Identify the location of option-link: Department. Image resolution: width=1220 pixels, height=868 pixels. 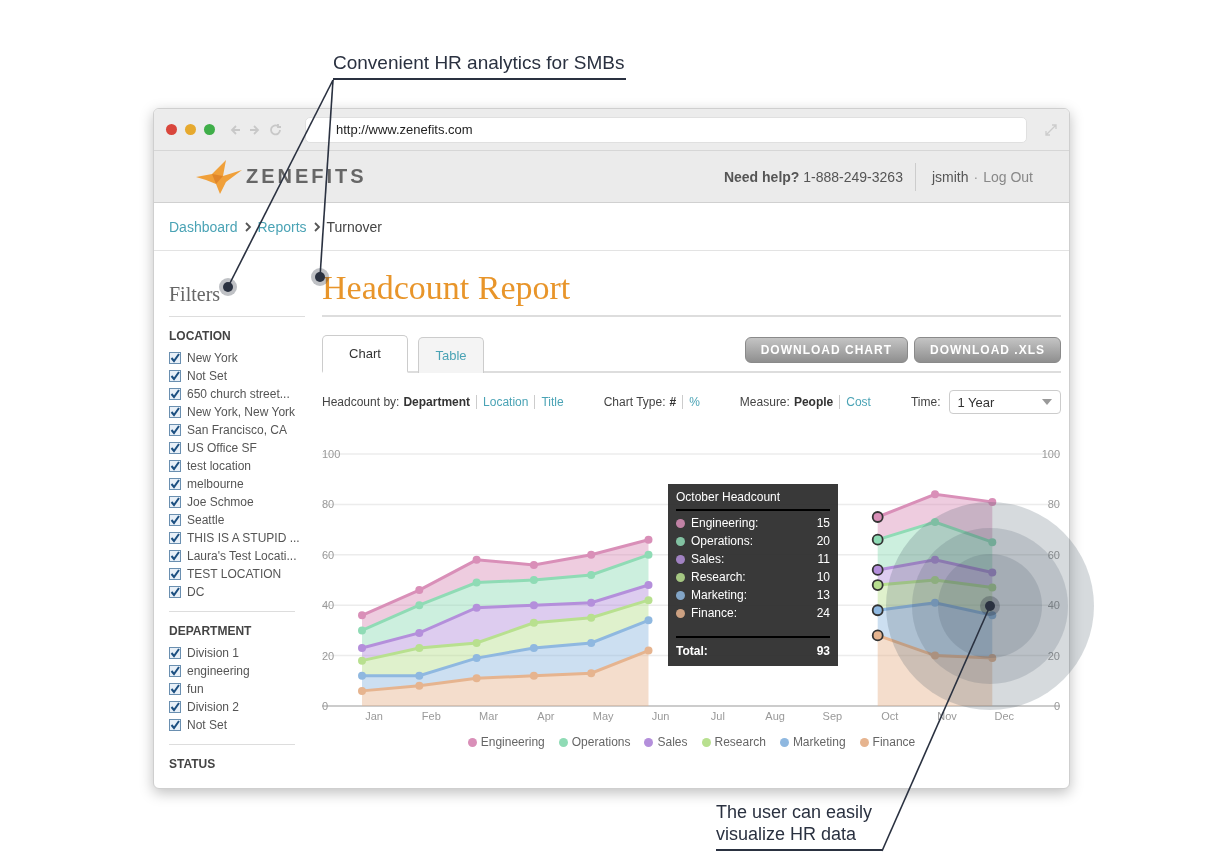
(440, 402).